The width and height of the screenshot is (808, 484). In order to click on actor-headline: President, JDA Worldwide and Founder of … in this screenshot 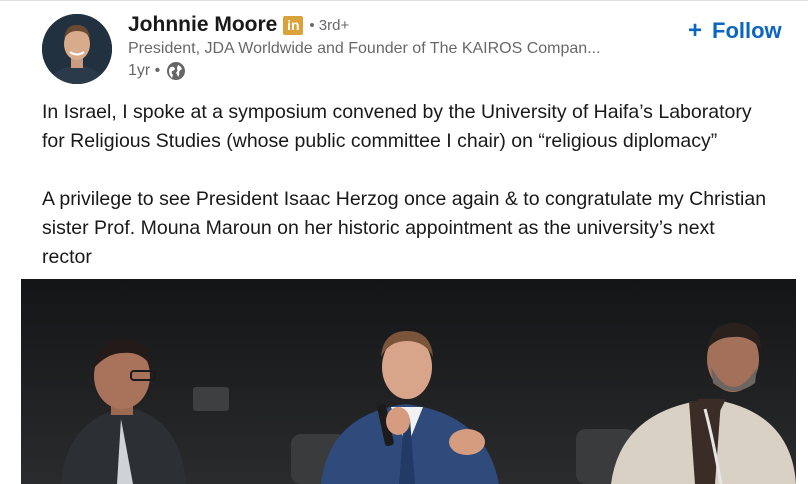, I will do `click(364, 48)`.